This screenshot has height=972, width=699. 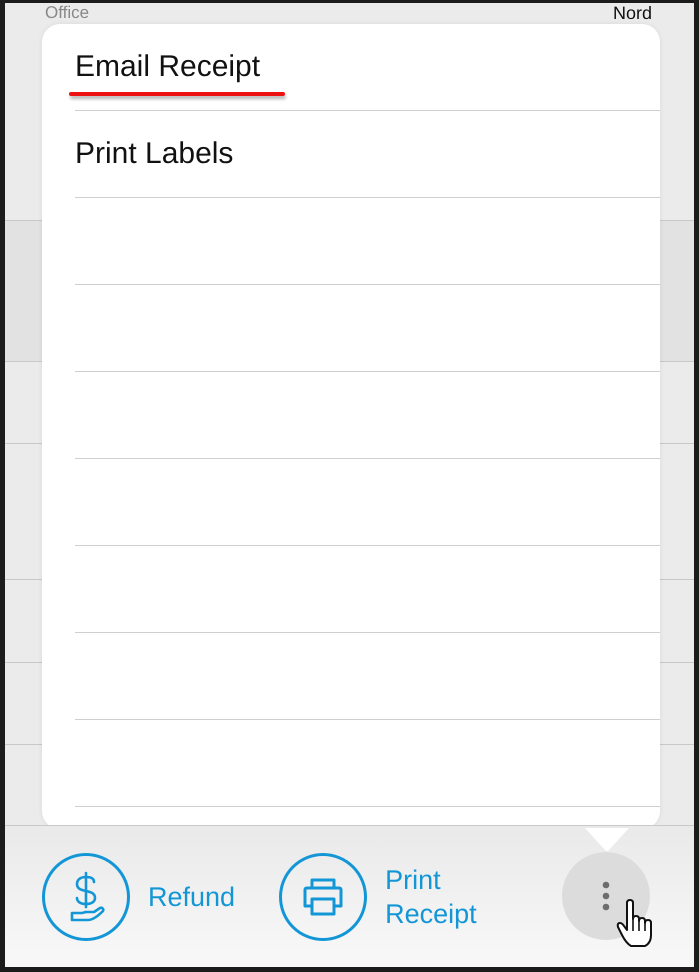 I want to click on menu-item: Email Receipt, so click(x=167, y=67).